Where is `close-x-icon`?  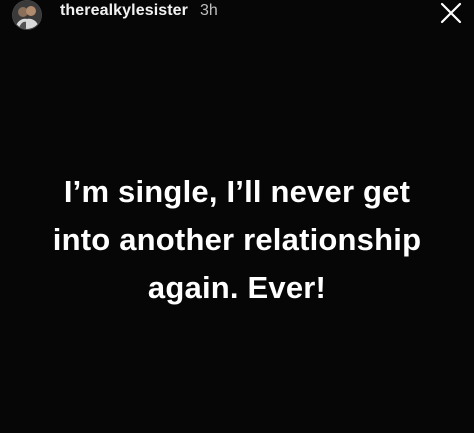
close-x-icon is located at coordinates (451, 13).